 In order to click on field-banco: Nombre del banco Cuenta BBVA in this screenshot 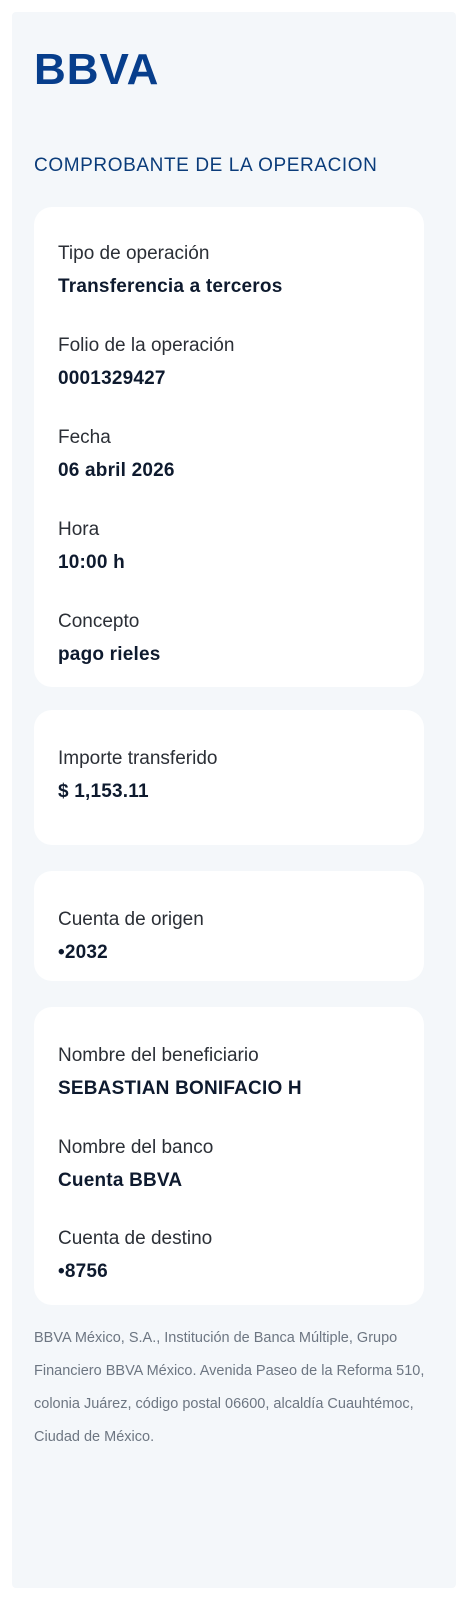, I will do `click(135, 1164)`.